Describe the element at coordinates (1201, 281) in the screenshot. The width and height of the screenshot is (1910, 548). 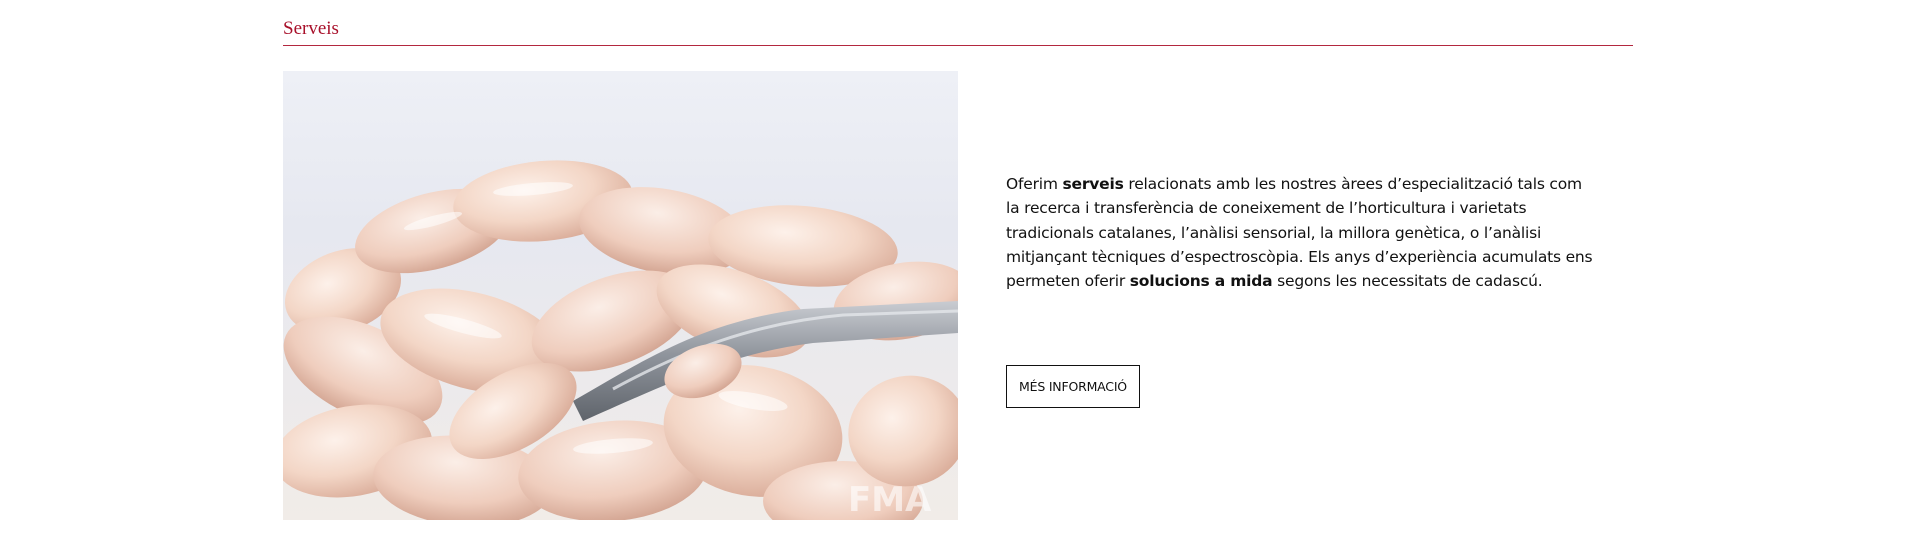
I see `description-bold-solutions: solucions a mida` at that location.